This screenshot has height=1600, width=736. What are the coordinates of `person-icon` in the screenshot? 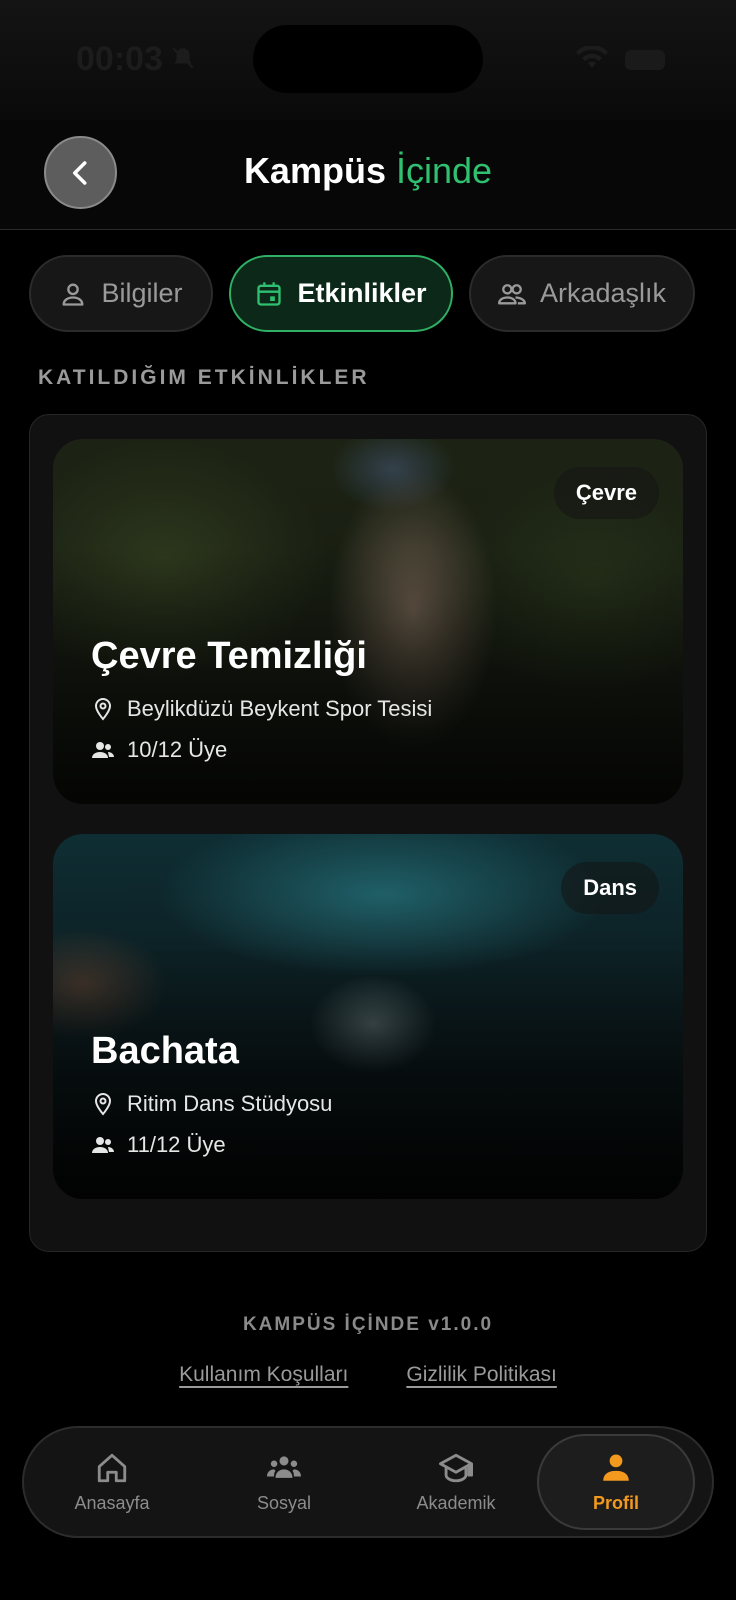 It's located at (73, 294).